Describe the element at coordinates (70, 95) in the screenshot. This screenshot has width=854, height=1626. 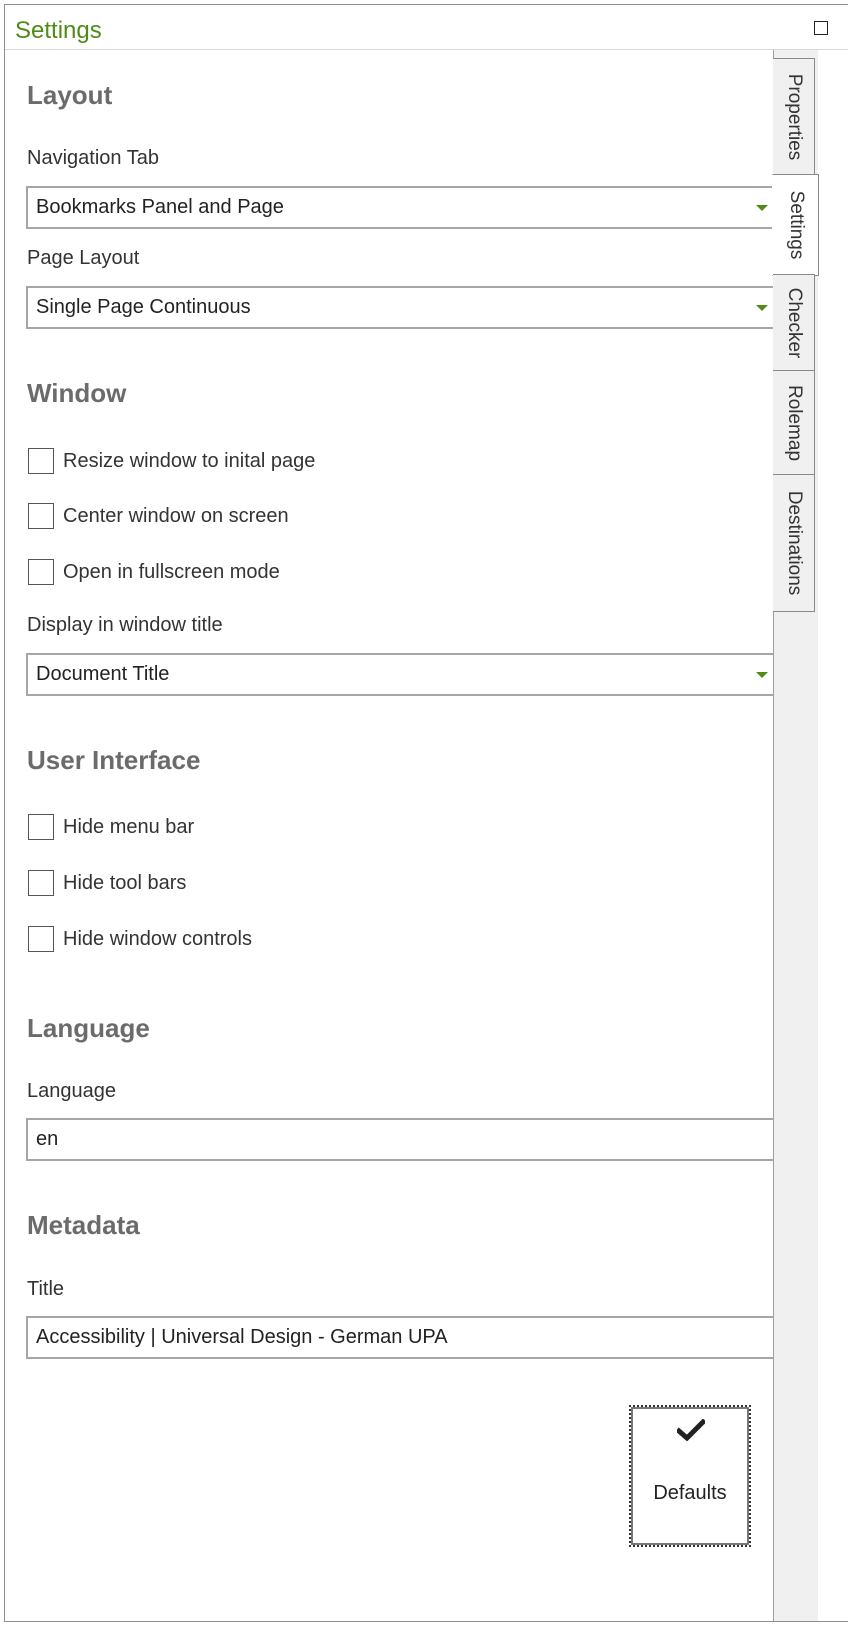
I see `layout-heading: Layout` at that location.